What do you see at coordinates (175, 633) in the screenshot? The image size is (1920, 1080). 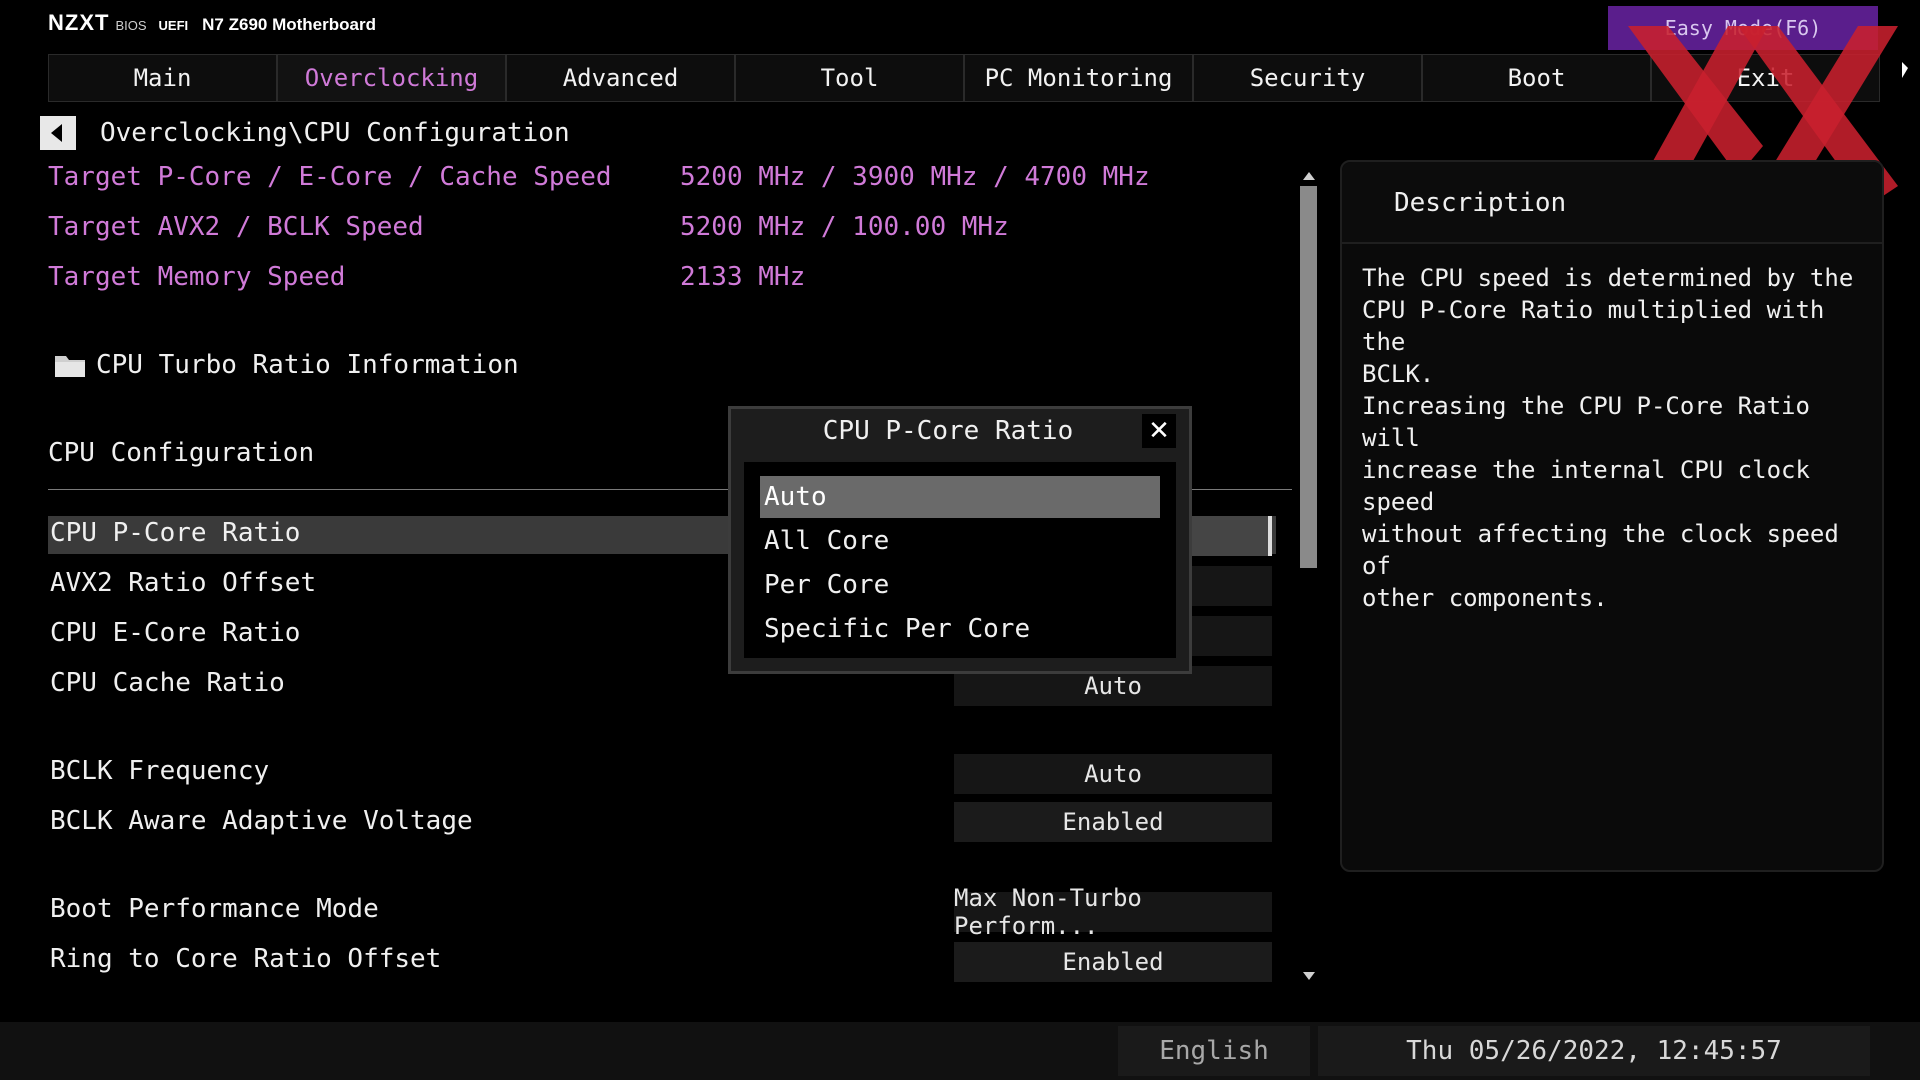 I see `setting-cpu-e-core-ratio: CPU E-Core Ratio` at bounding box center [175, 633].